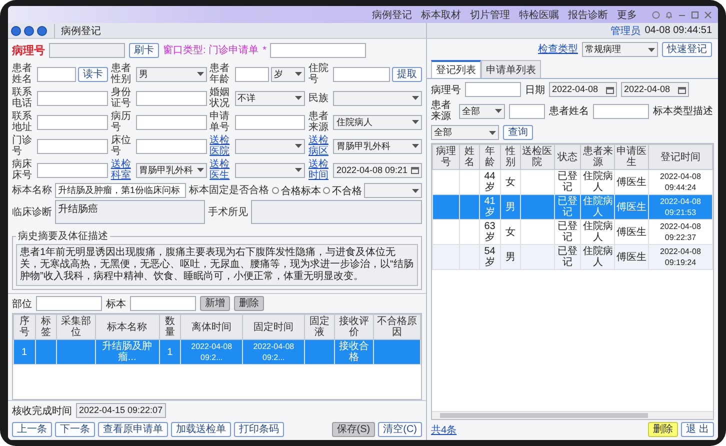 The width and height of the screenshot is (726, 446). What do you see at coordinates (354, 429) in the screenshot?
I see `action-button: 保存(S)` at bounding box center [354, 429].